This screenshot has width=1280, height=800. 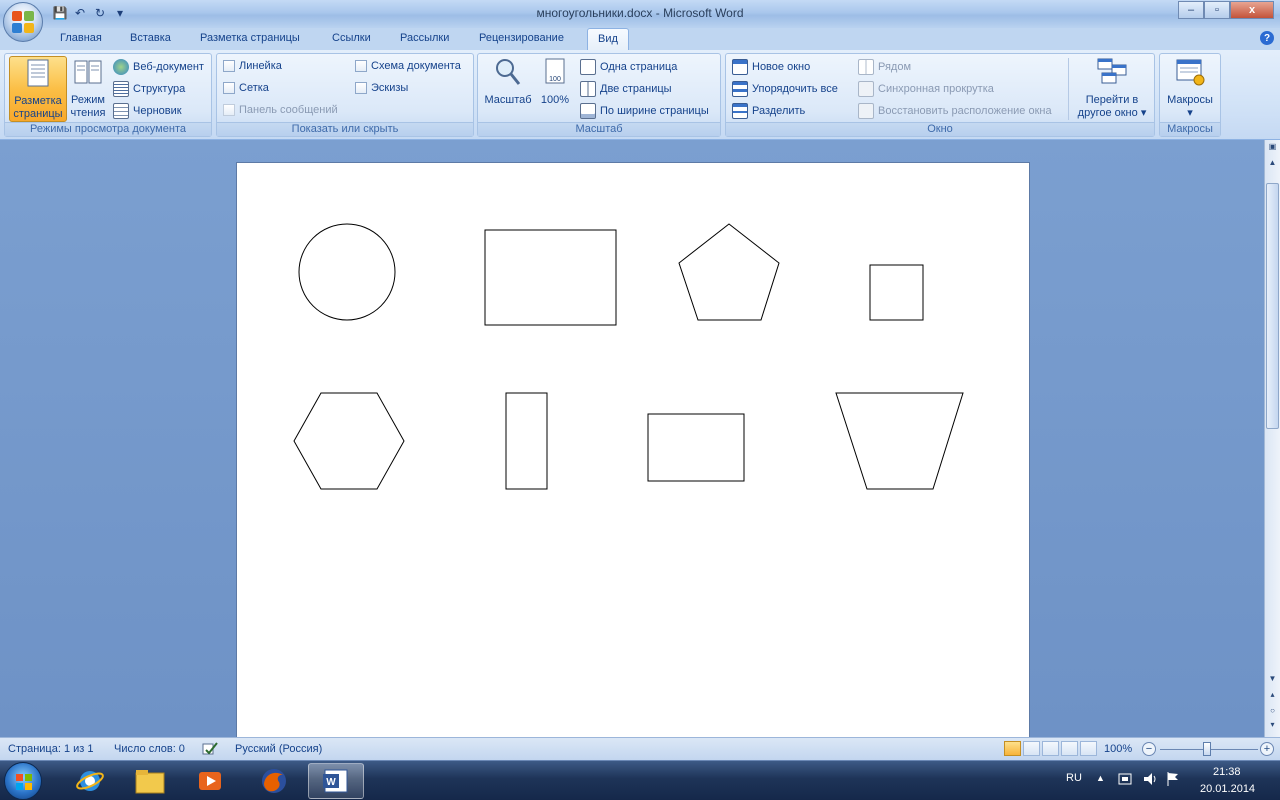 What do you see at coordinates (1190, 89) in the screenshot?
I see `macros-button: Макросы ▾` at bounding box center [1190, 89].